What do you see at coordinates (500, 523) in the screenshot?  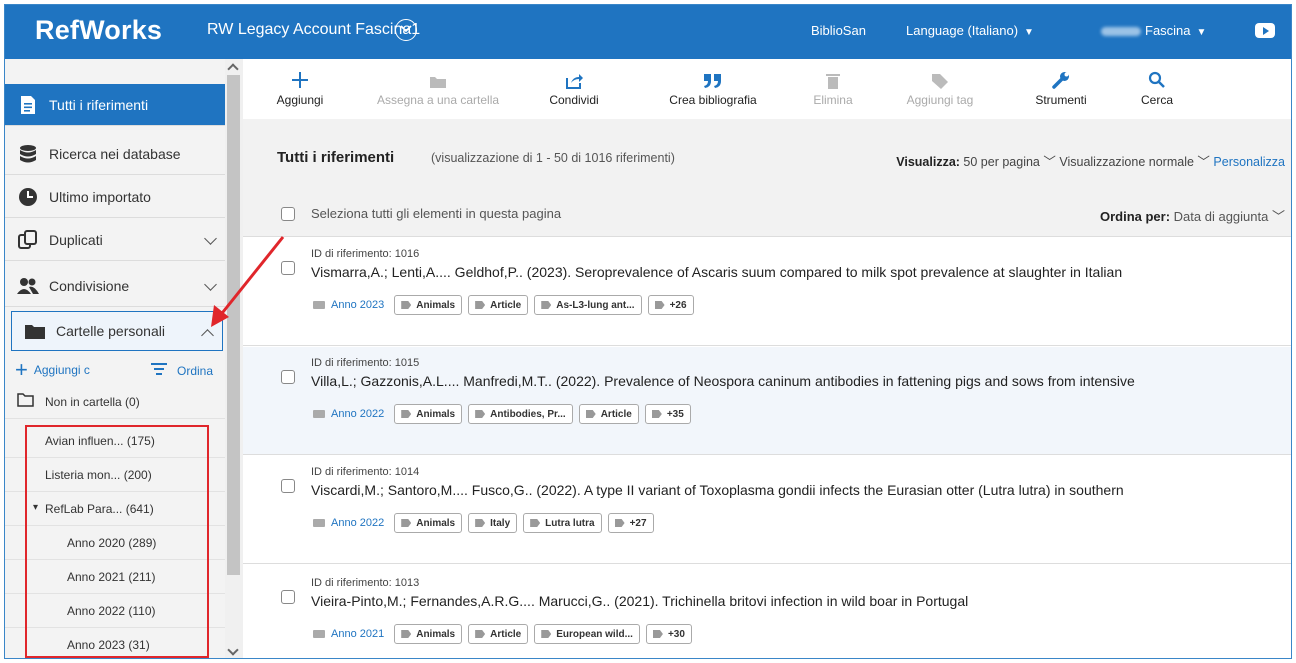 I see `tag-label: Italy` at bounding box center [500, 523].